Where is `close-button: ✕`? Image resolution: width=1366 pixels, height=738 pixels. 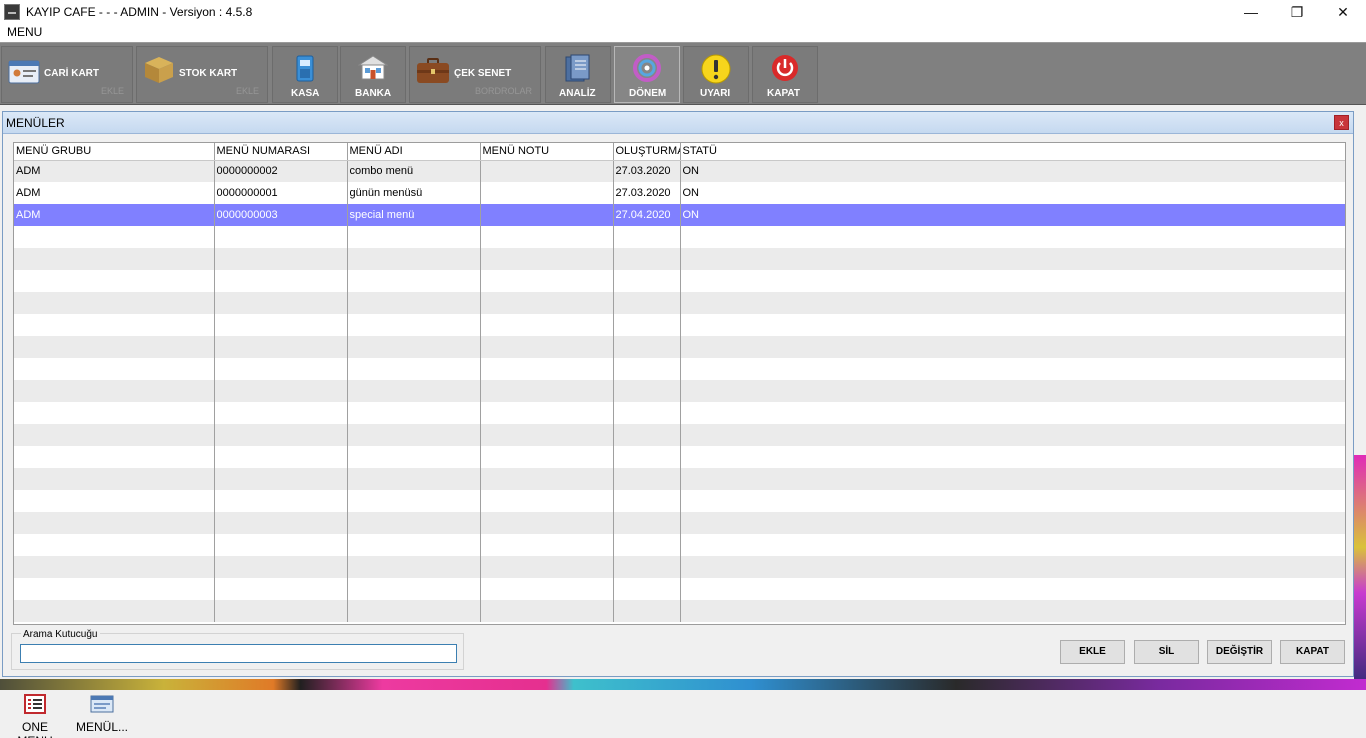
close-button: ✕ is located at coordinates (1343, 12).